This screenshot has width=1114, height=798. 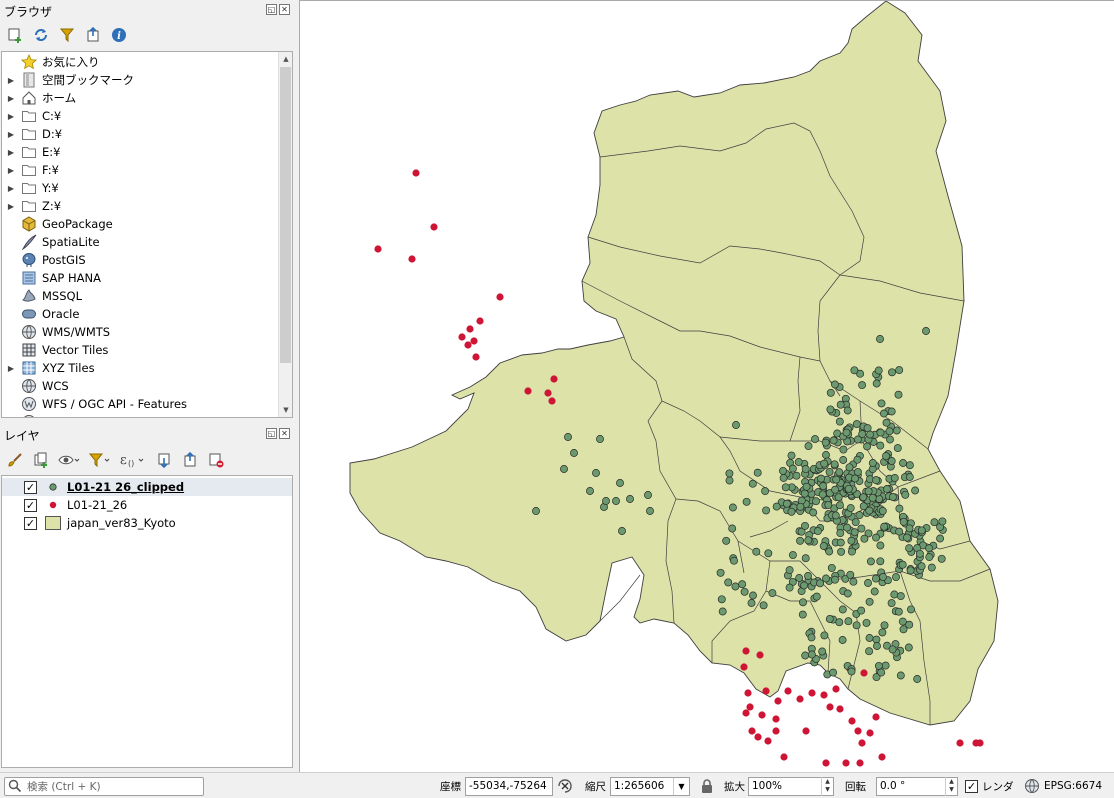 I want to click on layer-item: ✓ japan_ver83_Kyoto, so click(x=147, y=523).